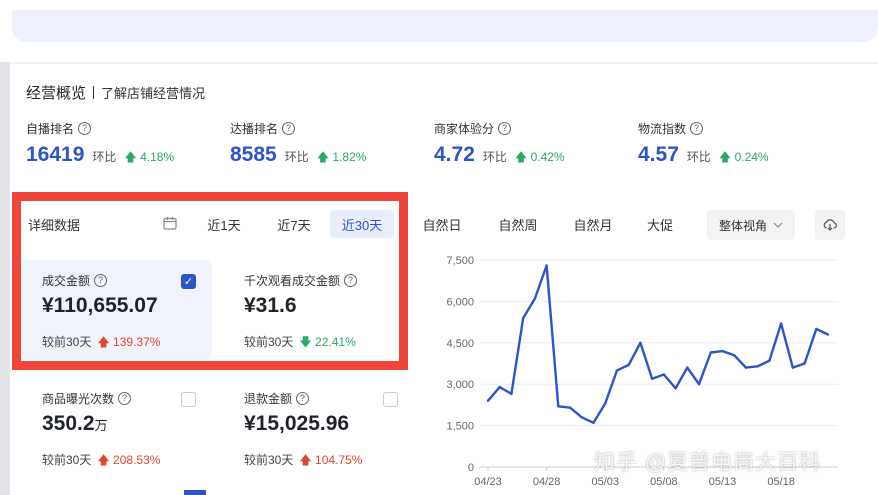 This screenshot has height=495, width=878. What do you see at coordinates (55, 154) in the screenshot?
I see `metric-value: 16419` at bounding box center [55, 154].